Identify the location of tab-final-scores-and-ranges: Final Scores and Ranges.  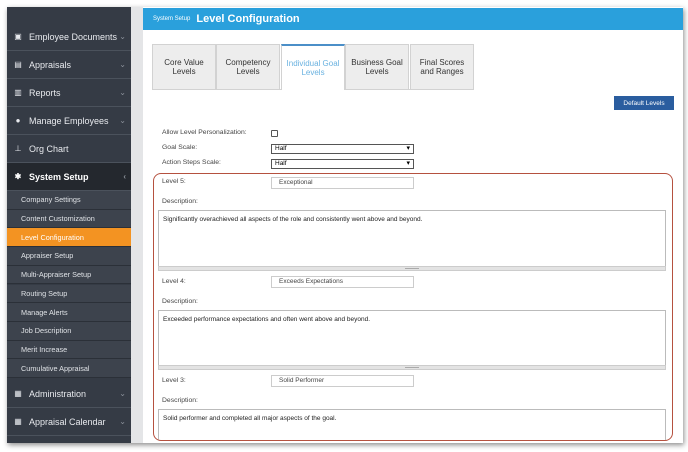
(442, 67).